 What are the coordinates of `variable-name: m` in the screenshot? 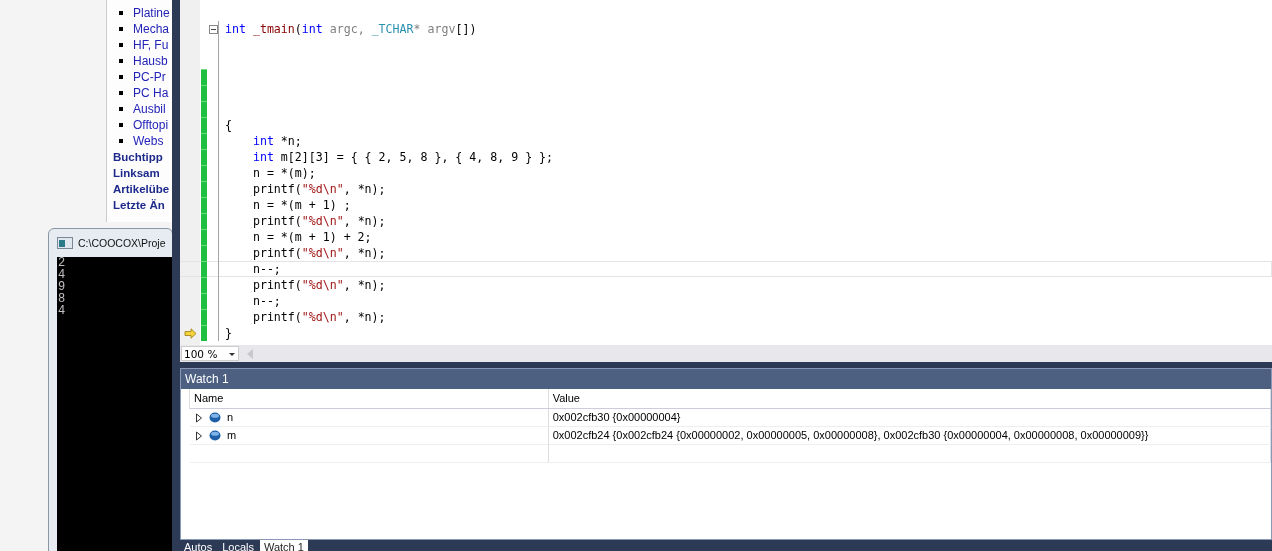 It's located at (232, 435).